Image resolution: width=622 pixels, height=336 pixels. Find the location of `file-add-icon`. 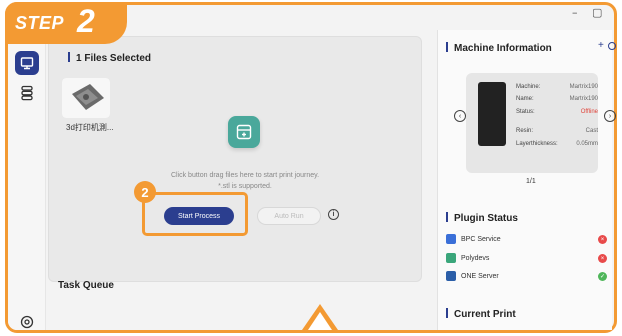

file-add-icon is located at coordinates (244, 132).